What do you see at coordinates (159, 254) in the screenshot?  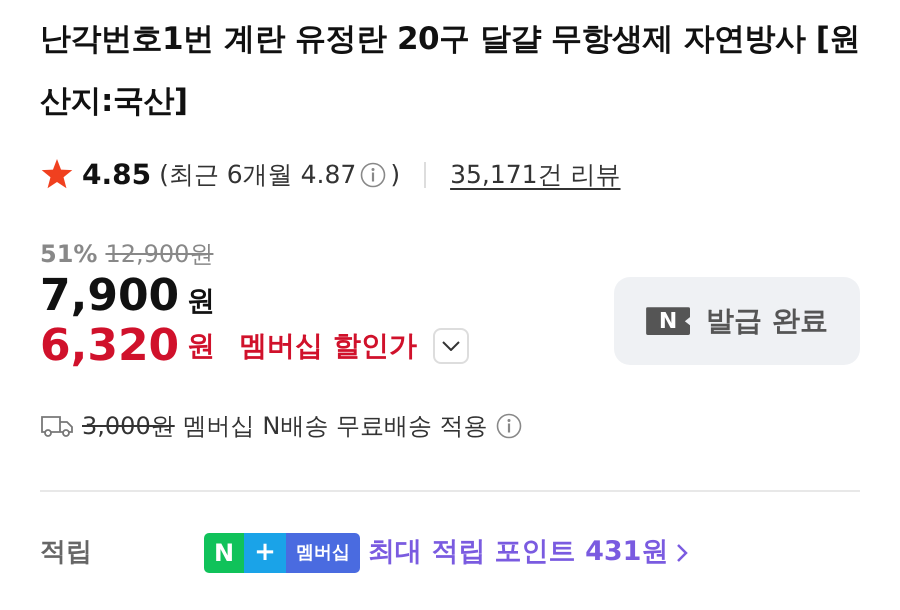 I see `original-price: 12,900원` at bounding box center [159, 254].